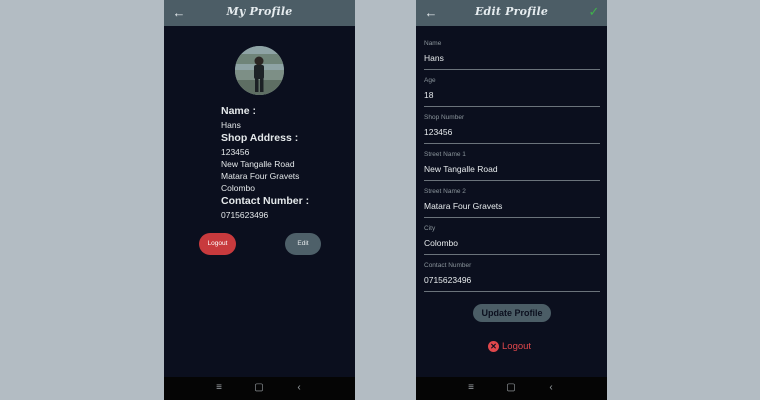  What do you see at coordinates (430, 228) in the screenshot?
I see `field-label: City` at bounding box center [430, 228].